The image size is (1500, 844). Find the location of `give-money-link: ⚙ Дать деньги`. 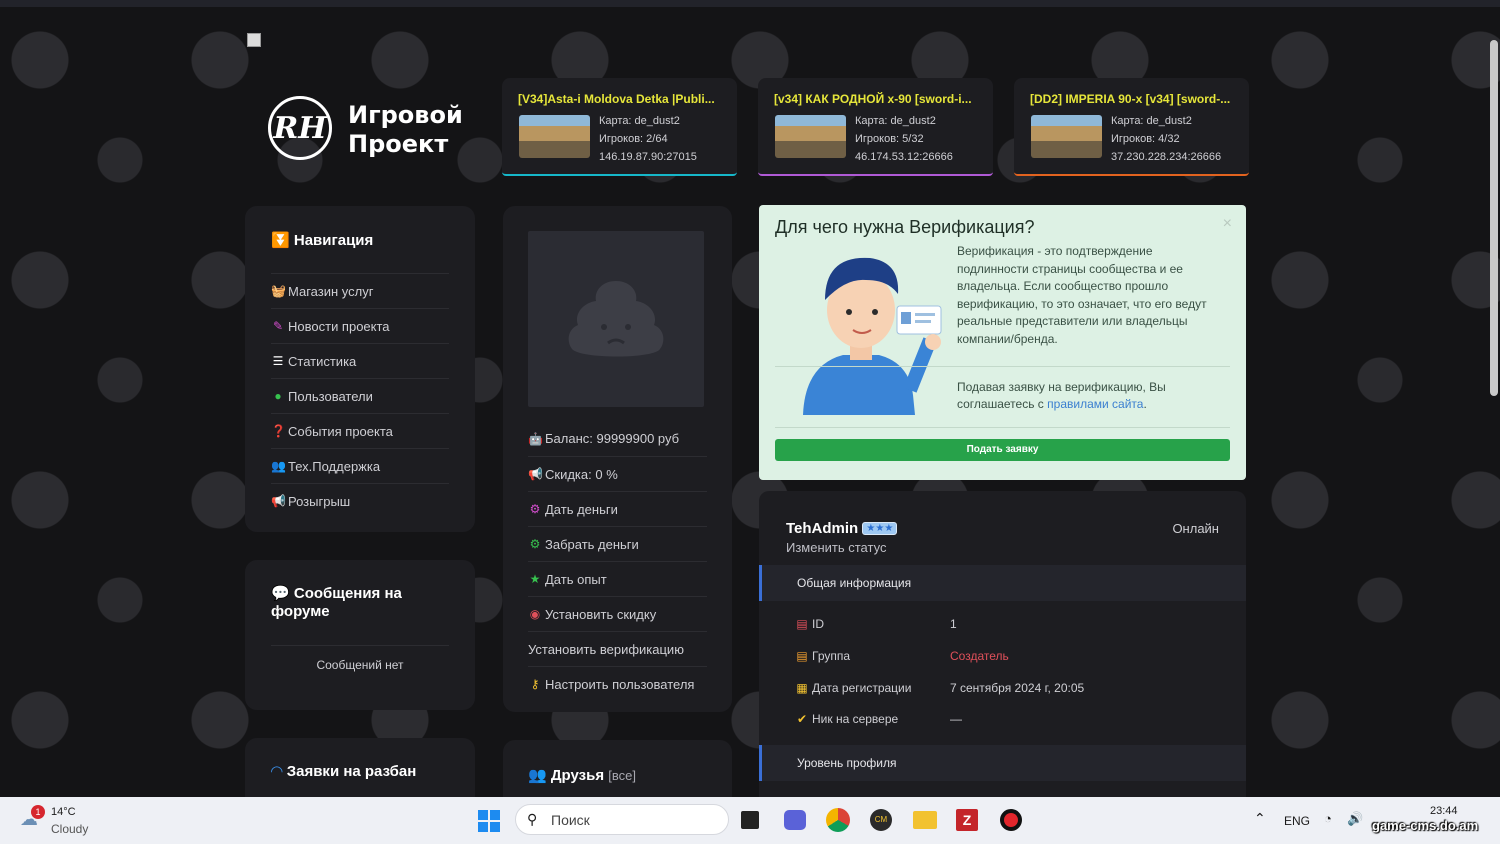

give-money-link: ⚙ Дать деньги is located at coordinates (617, 508).